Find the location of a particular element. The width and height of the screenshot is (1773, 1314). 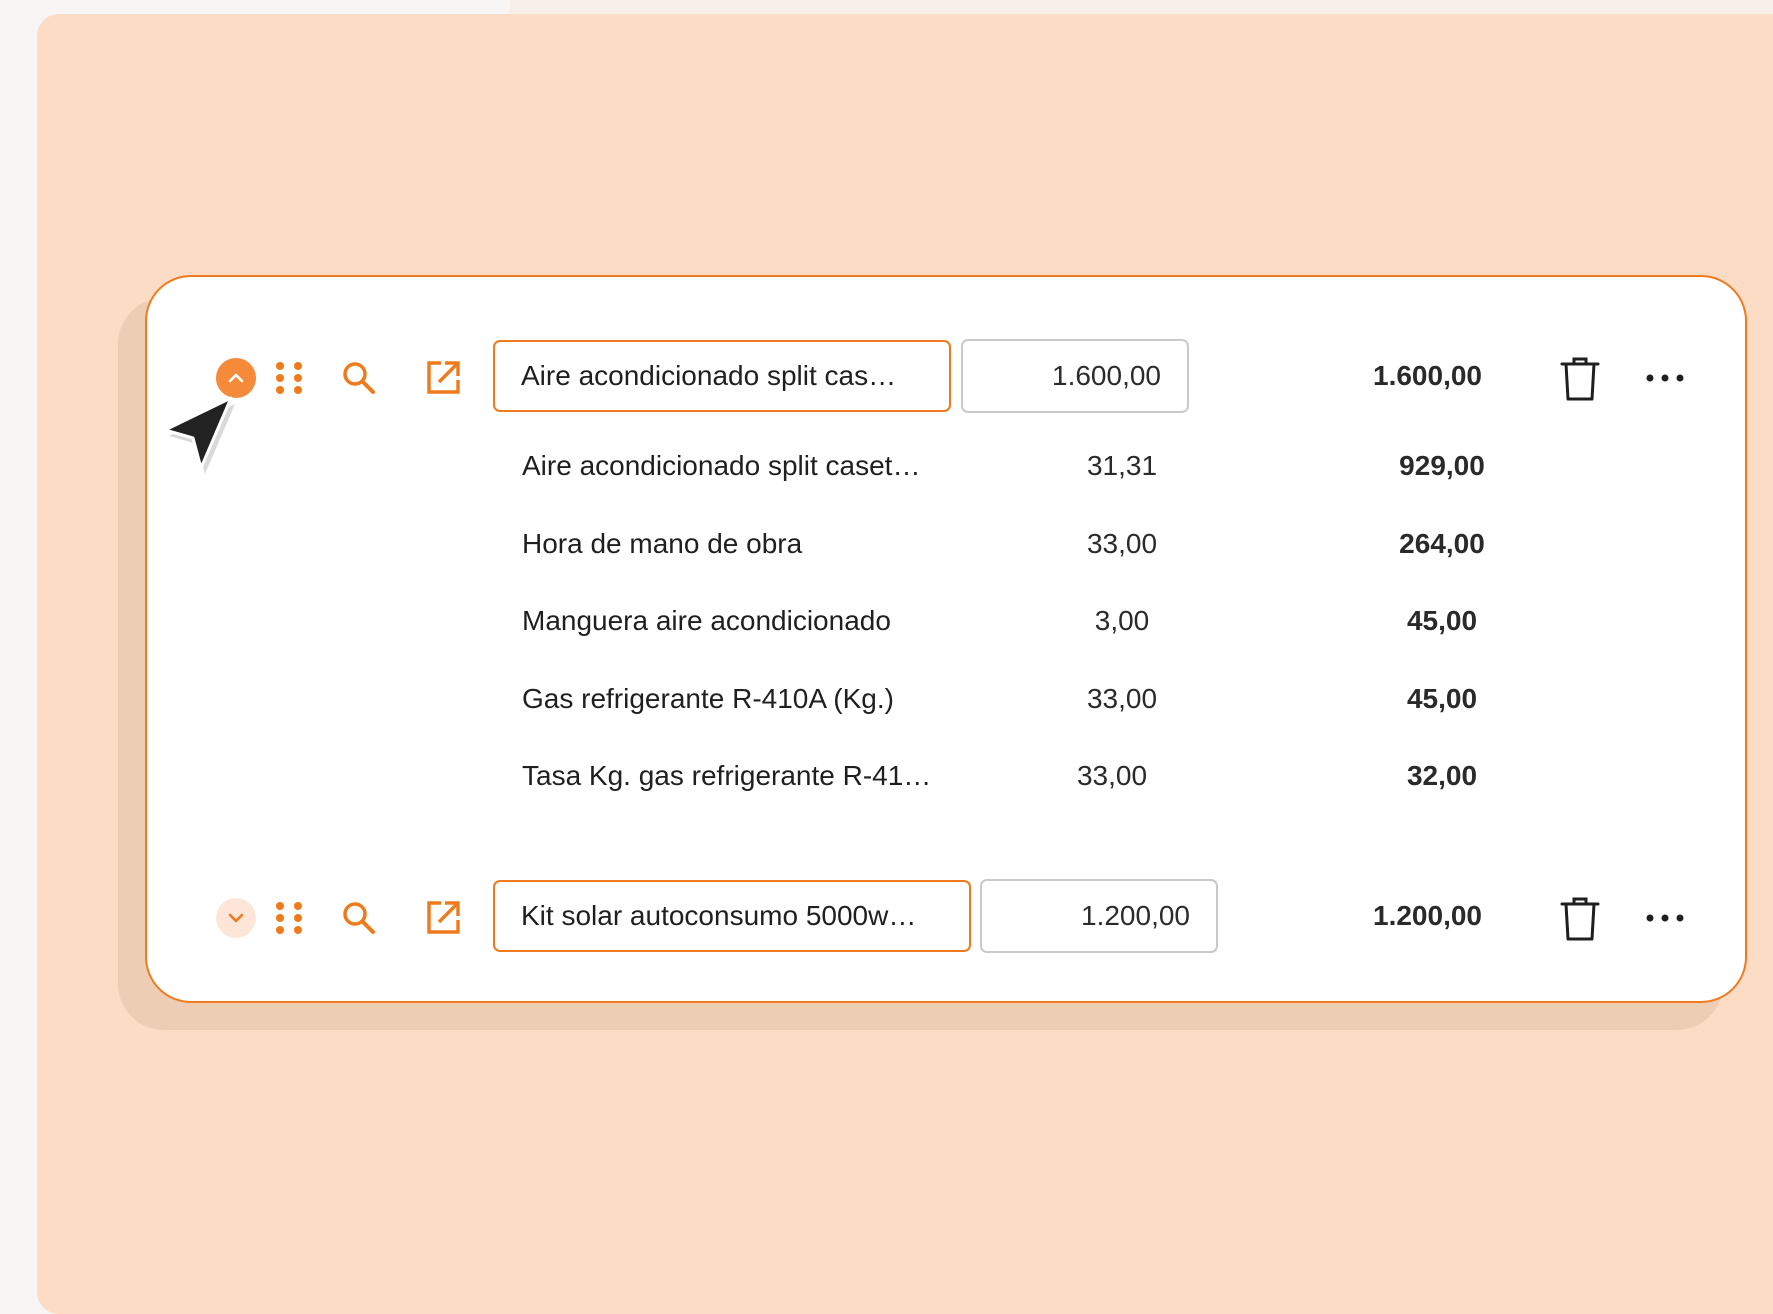

chevron-down-icon is located at coordinates (236, 918).